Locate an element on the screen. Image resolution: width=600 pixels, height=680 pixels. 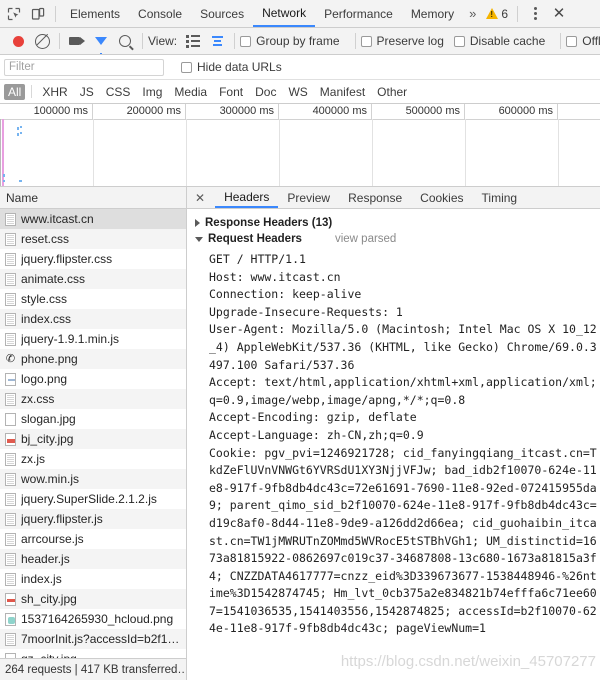
details-close-icon: ✕ is located at coordinates (200, 198).